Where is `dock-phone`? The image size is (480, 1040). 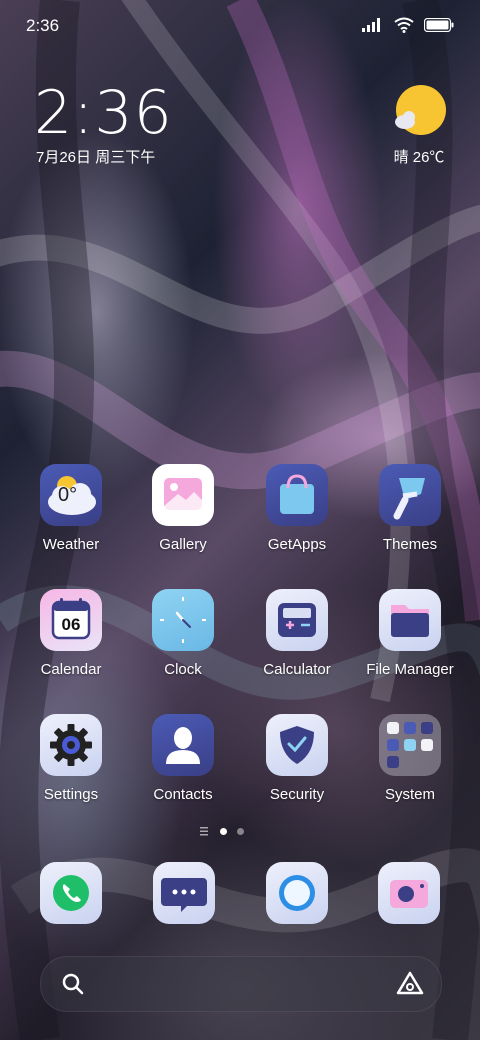 dock-phone is located at coordinates (71, 893).